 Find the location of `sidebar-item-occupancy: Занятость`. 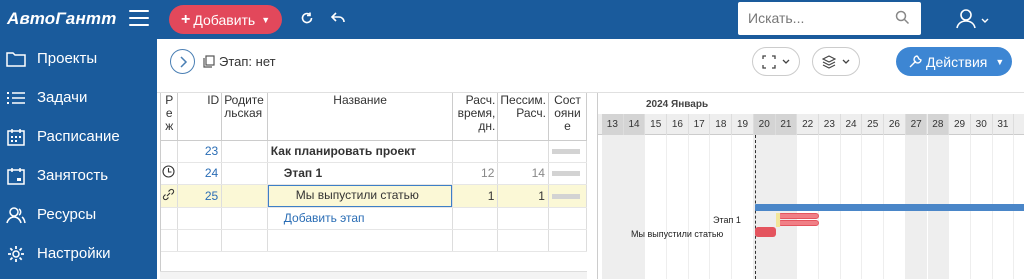

sidebar-item-occupancy: Занятость is located at coordinates (78, 175).